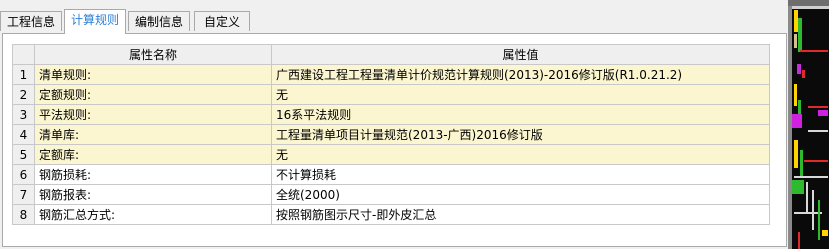 This screenshot has height=249, width=829. I want to click on property-value: 16系平法规则, so click(520, 114).